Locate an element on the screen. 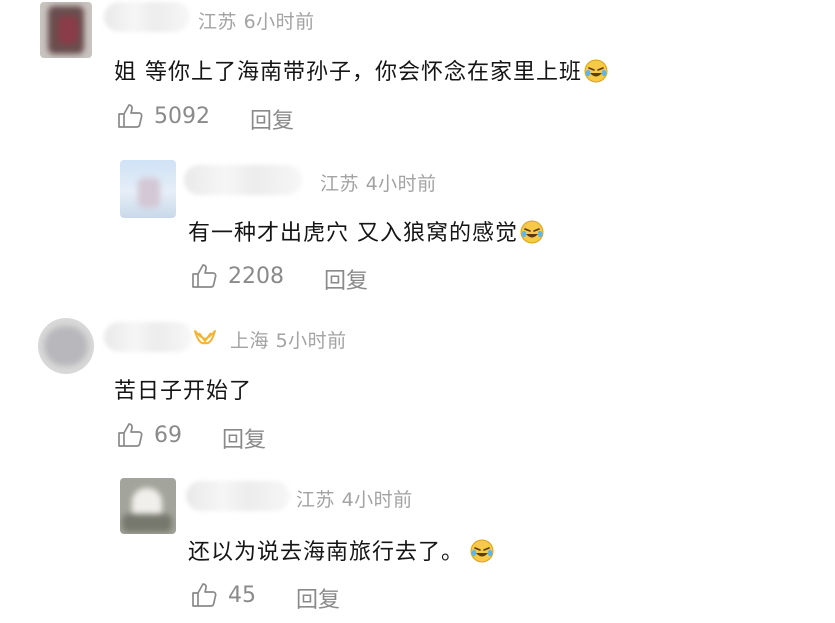 The height and width of the screenshot is (623, 835). like-button: 5092 is located at coordinates (163, 116).